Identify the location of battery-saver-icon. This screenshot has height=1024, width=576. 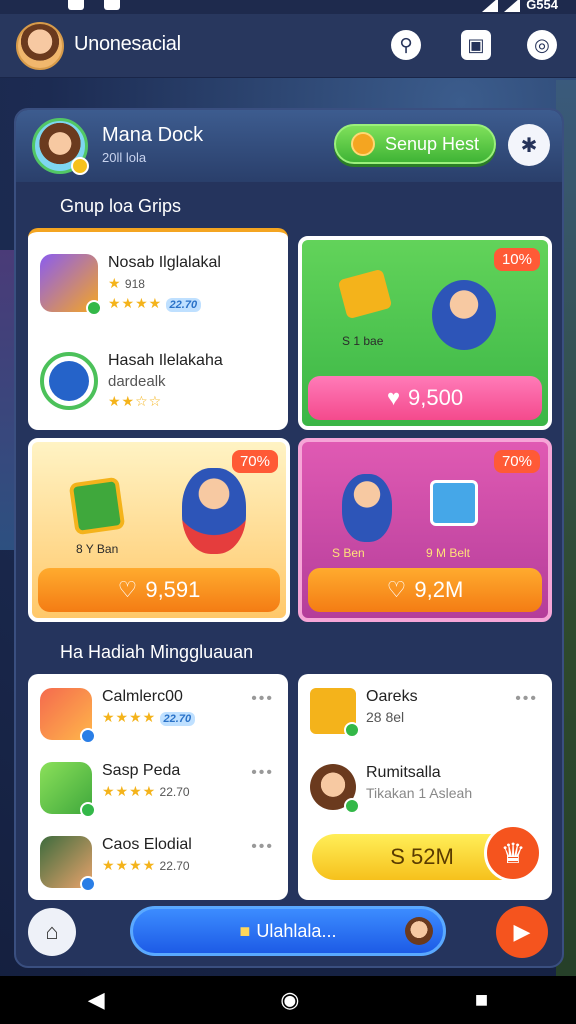
(112, 5).